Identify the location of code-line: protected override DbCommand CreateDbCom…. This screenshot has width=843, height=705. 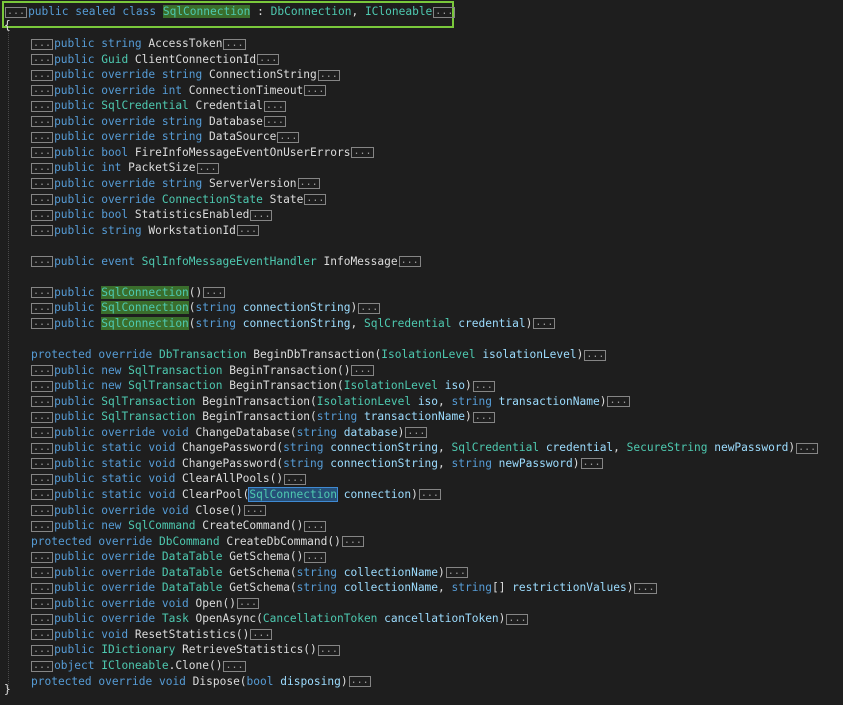
(198, 542).